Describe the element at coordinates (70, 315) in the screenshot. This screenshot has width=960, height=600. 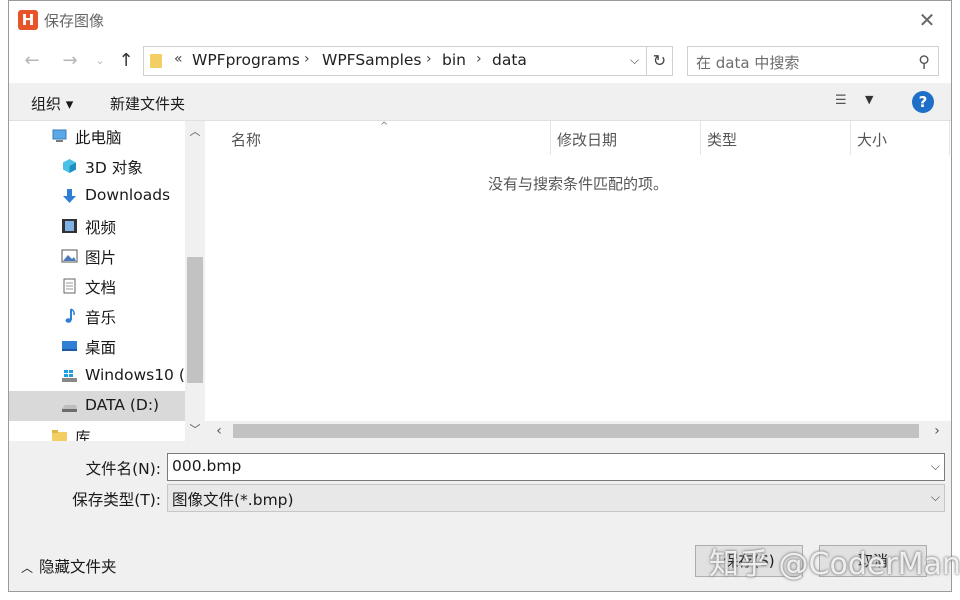
I see `music-note-icon` at that location.